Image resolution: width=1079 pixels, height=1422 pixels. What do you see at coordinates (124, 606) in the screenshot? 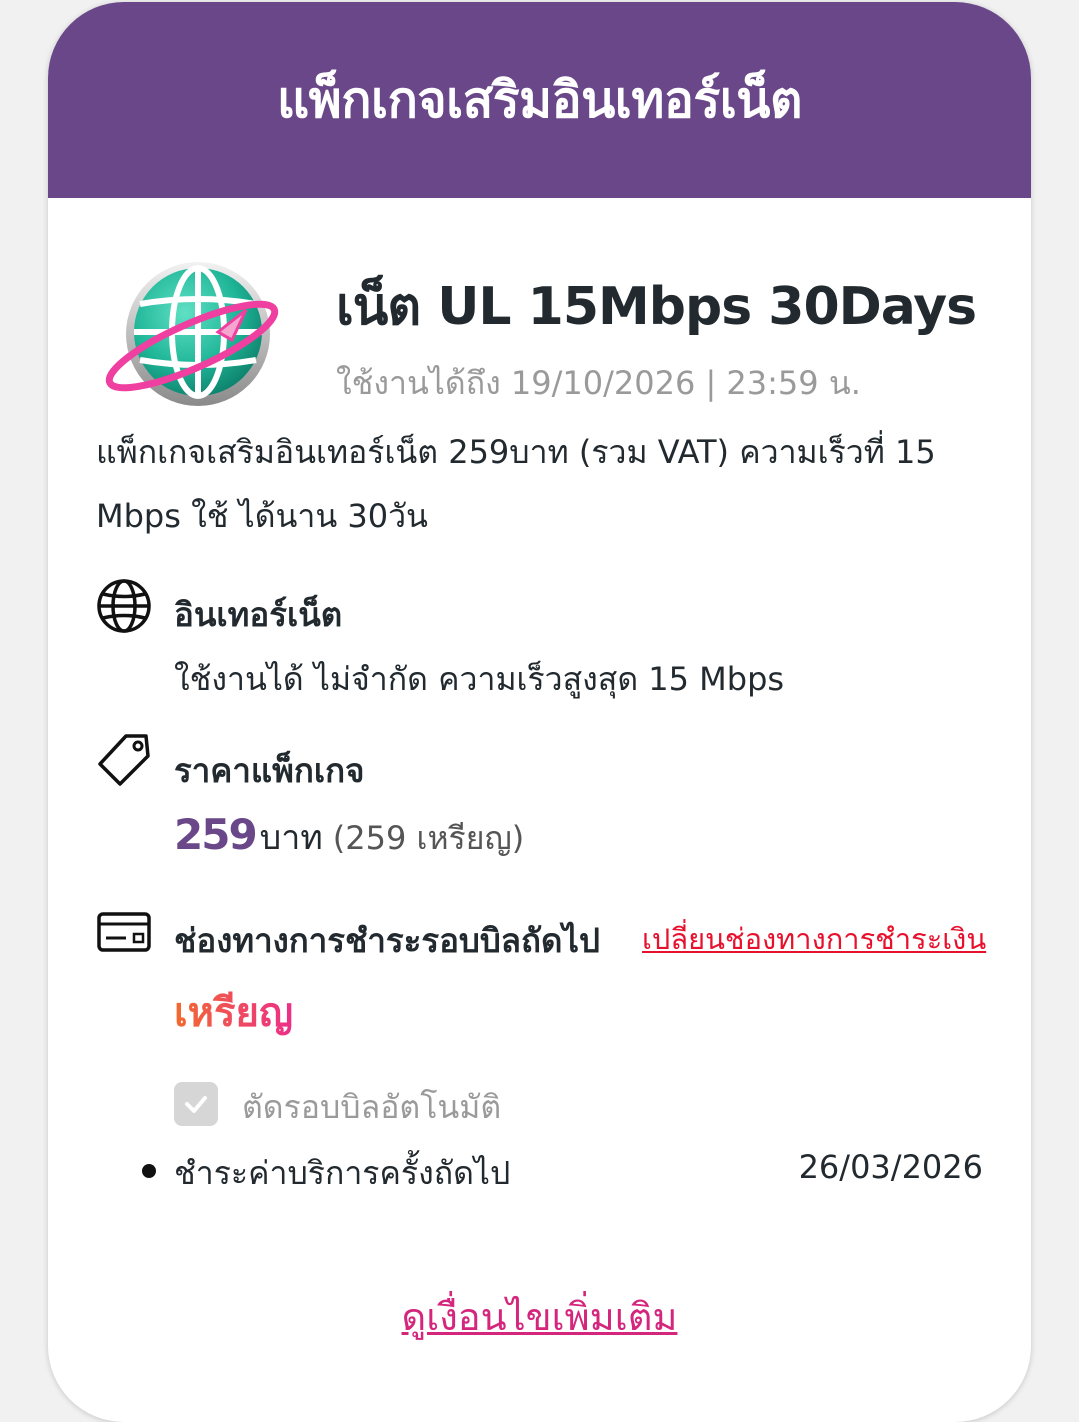
I see `globe-icon` at bounding box center [124, 606].